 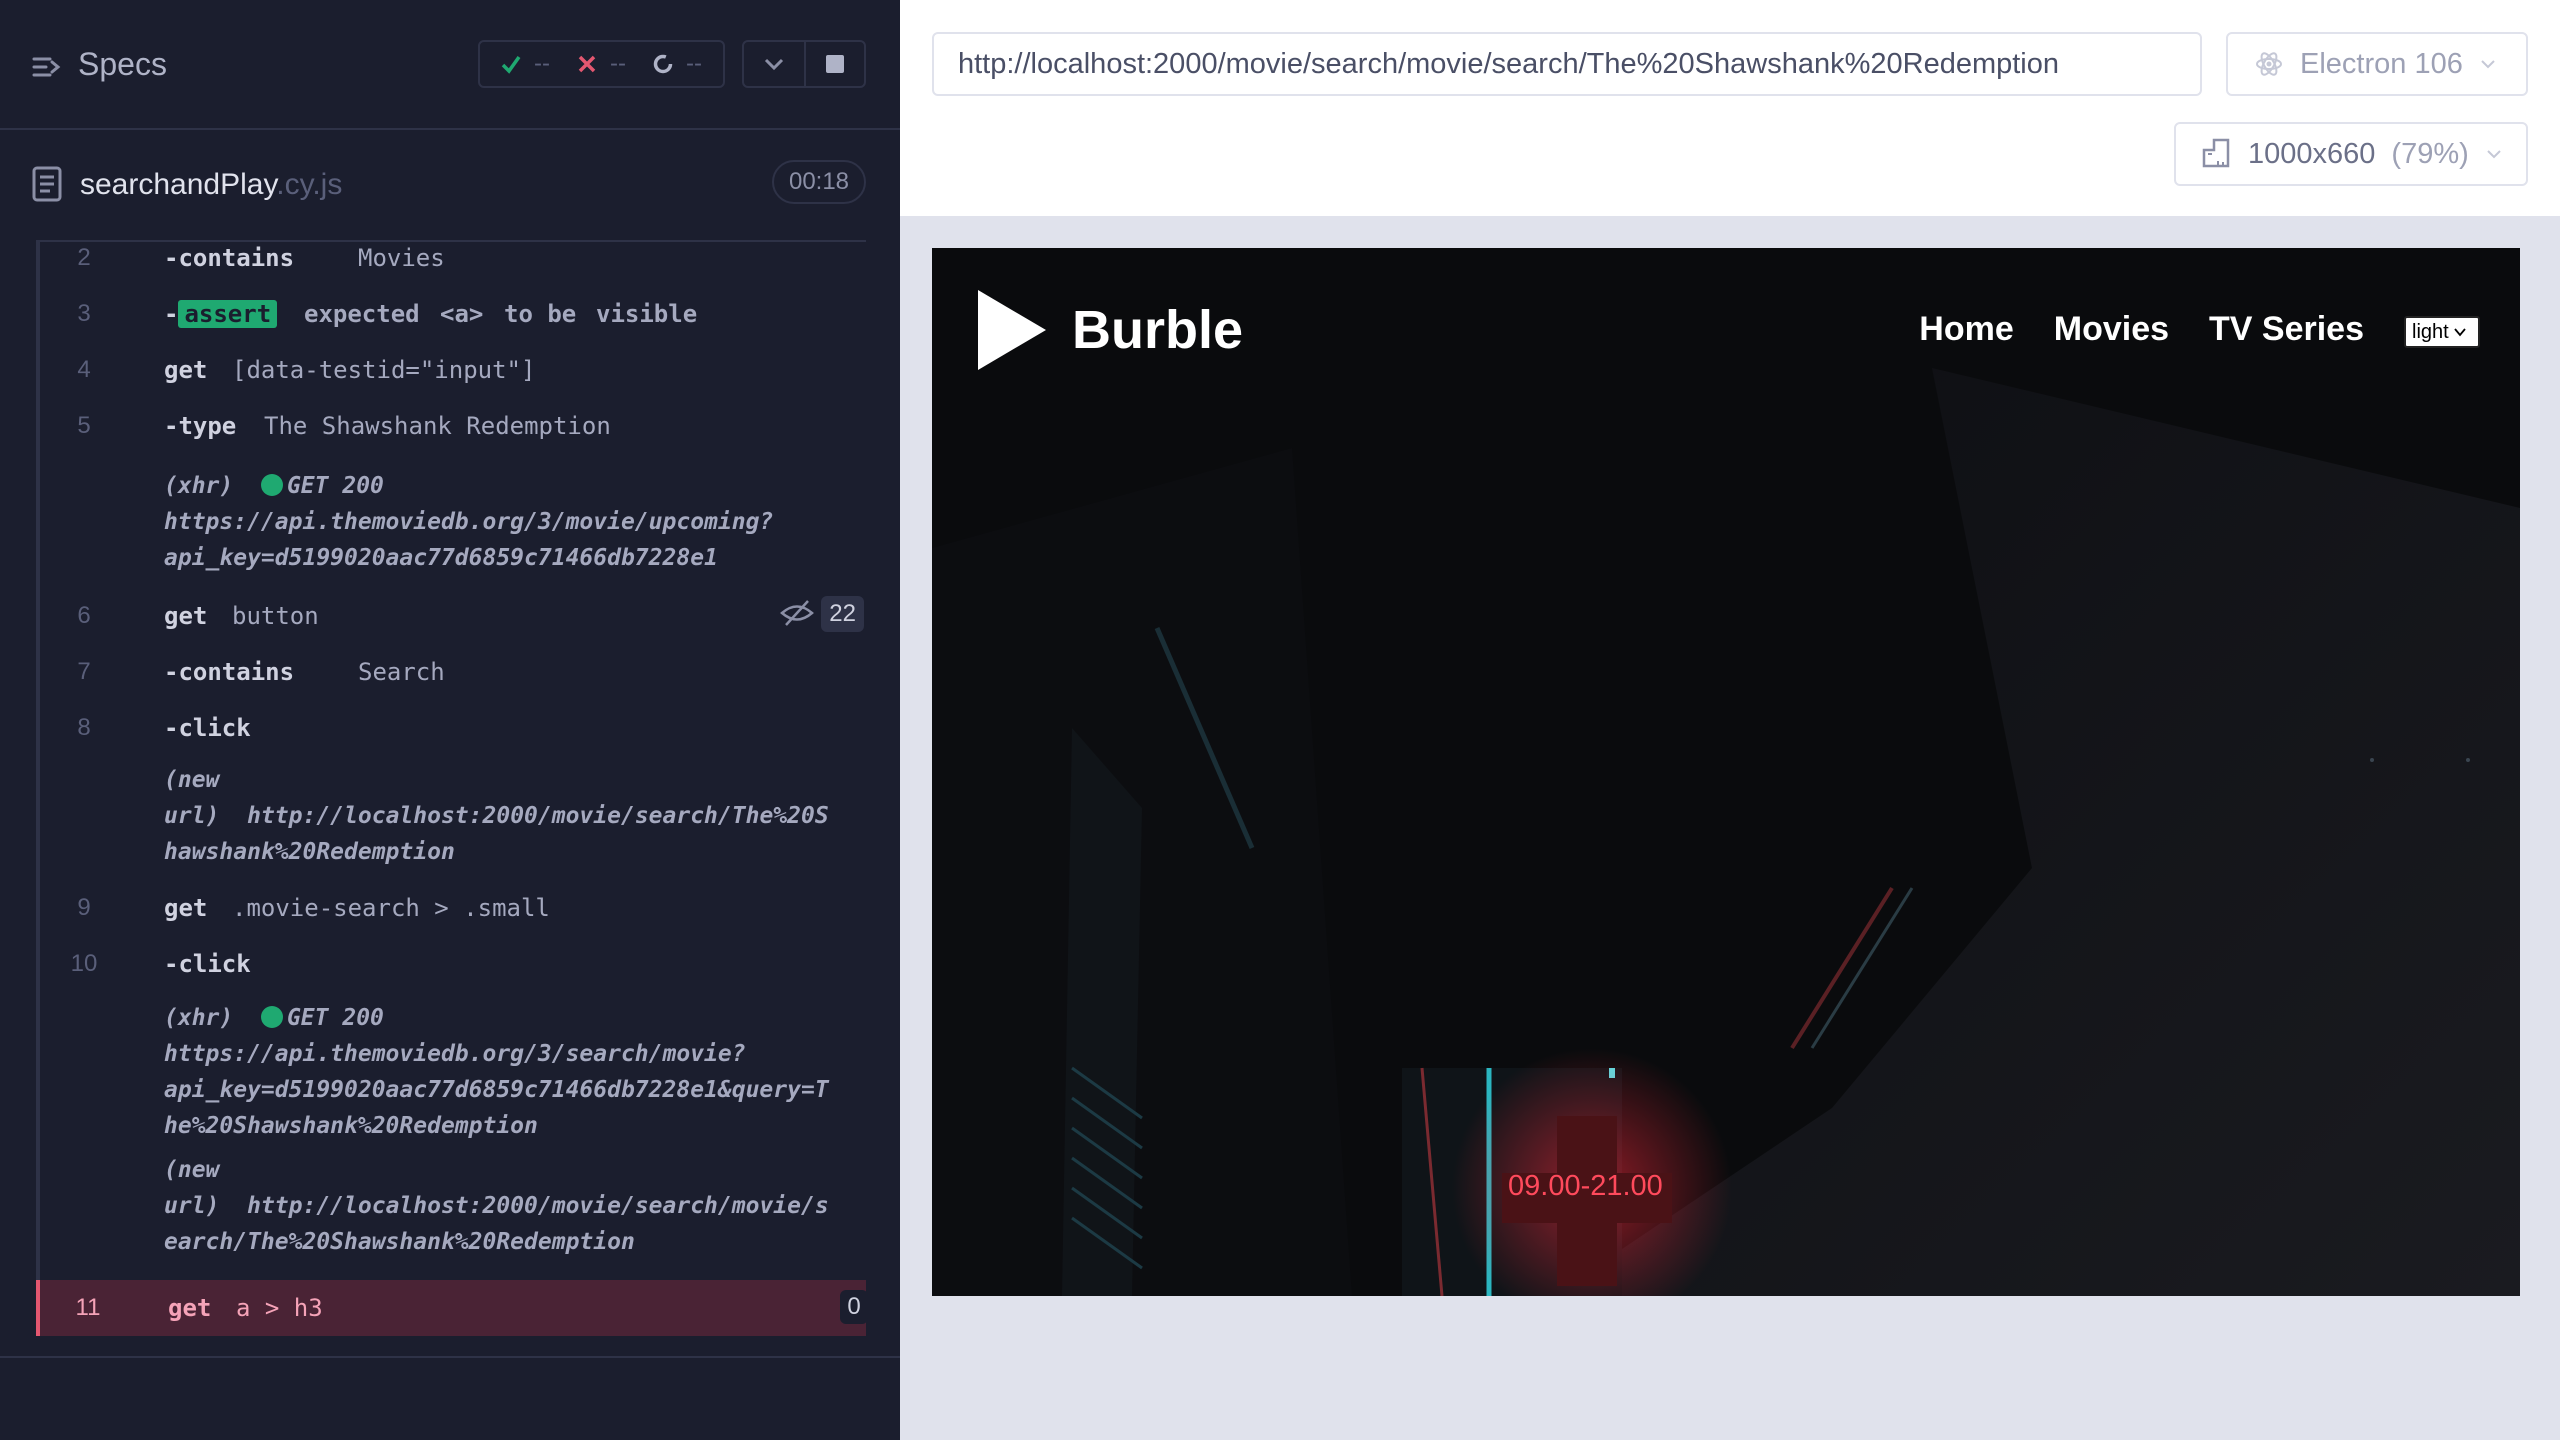 What do you see at coordinates (47, 67) in the screenshot?
I see `specs-list-icon` at bounding box center [47, 67].